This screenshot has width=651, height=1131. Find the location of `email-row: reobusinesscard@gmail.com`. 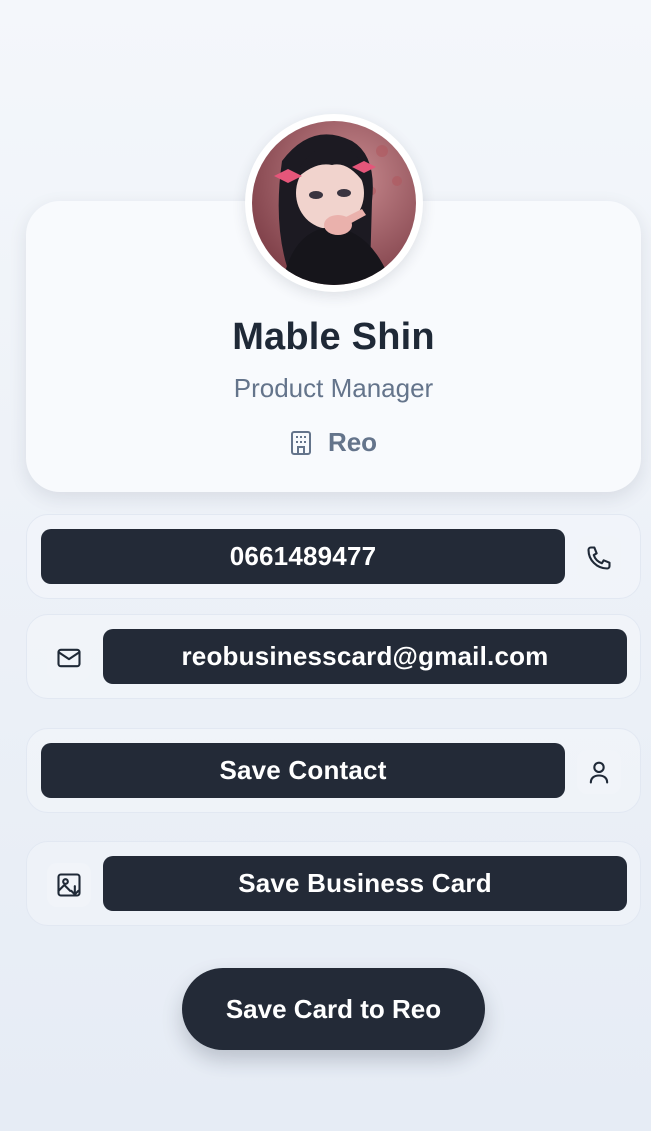

email-row: reobusinesscard@gmail.com is located at coordinates (333, 656).